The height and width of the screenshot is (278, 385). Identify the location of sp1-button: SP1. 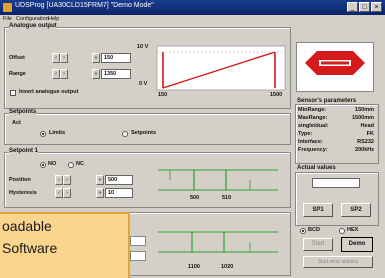
(318, 210).